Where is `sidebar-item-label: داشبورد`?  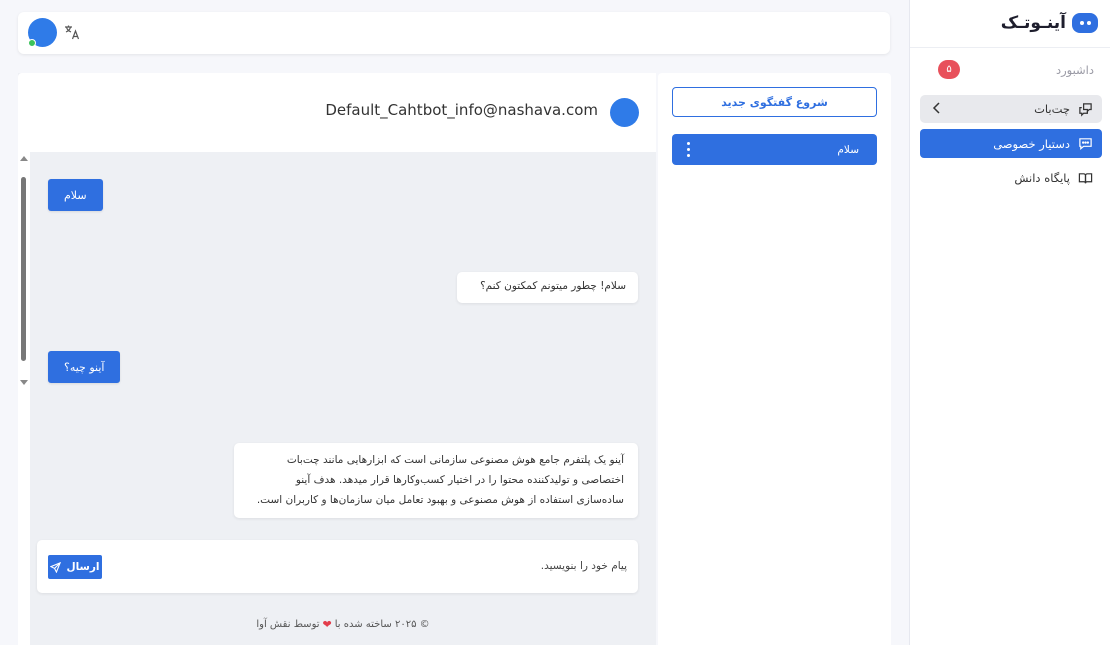 sidebar-item-label: داشبورد is located at coordinates (1074, 70).